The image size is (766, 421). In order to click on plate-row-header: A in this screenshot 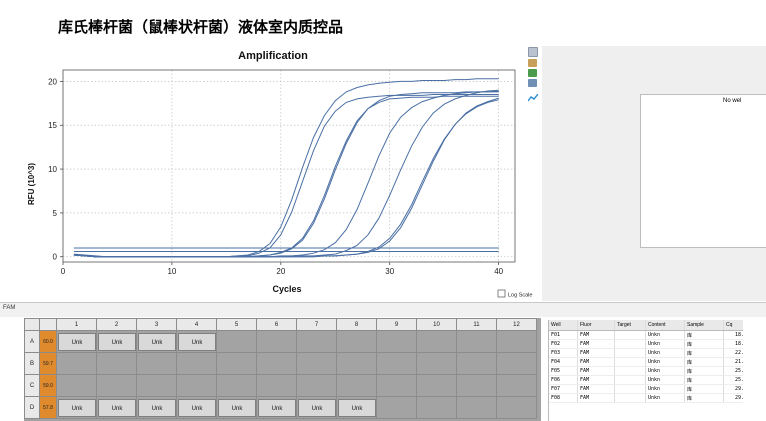, I will do `click(32, 341)`.